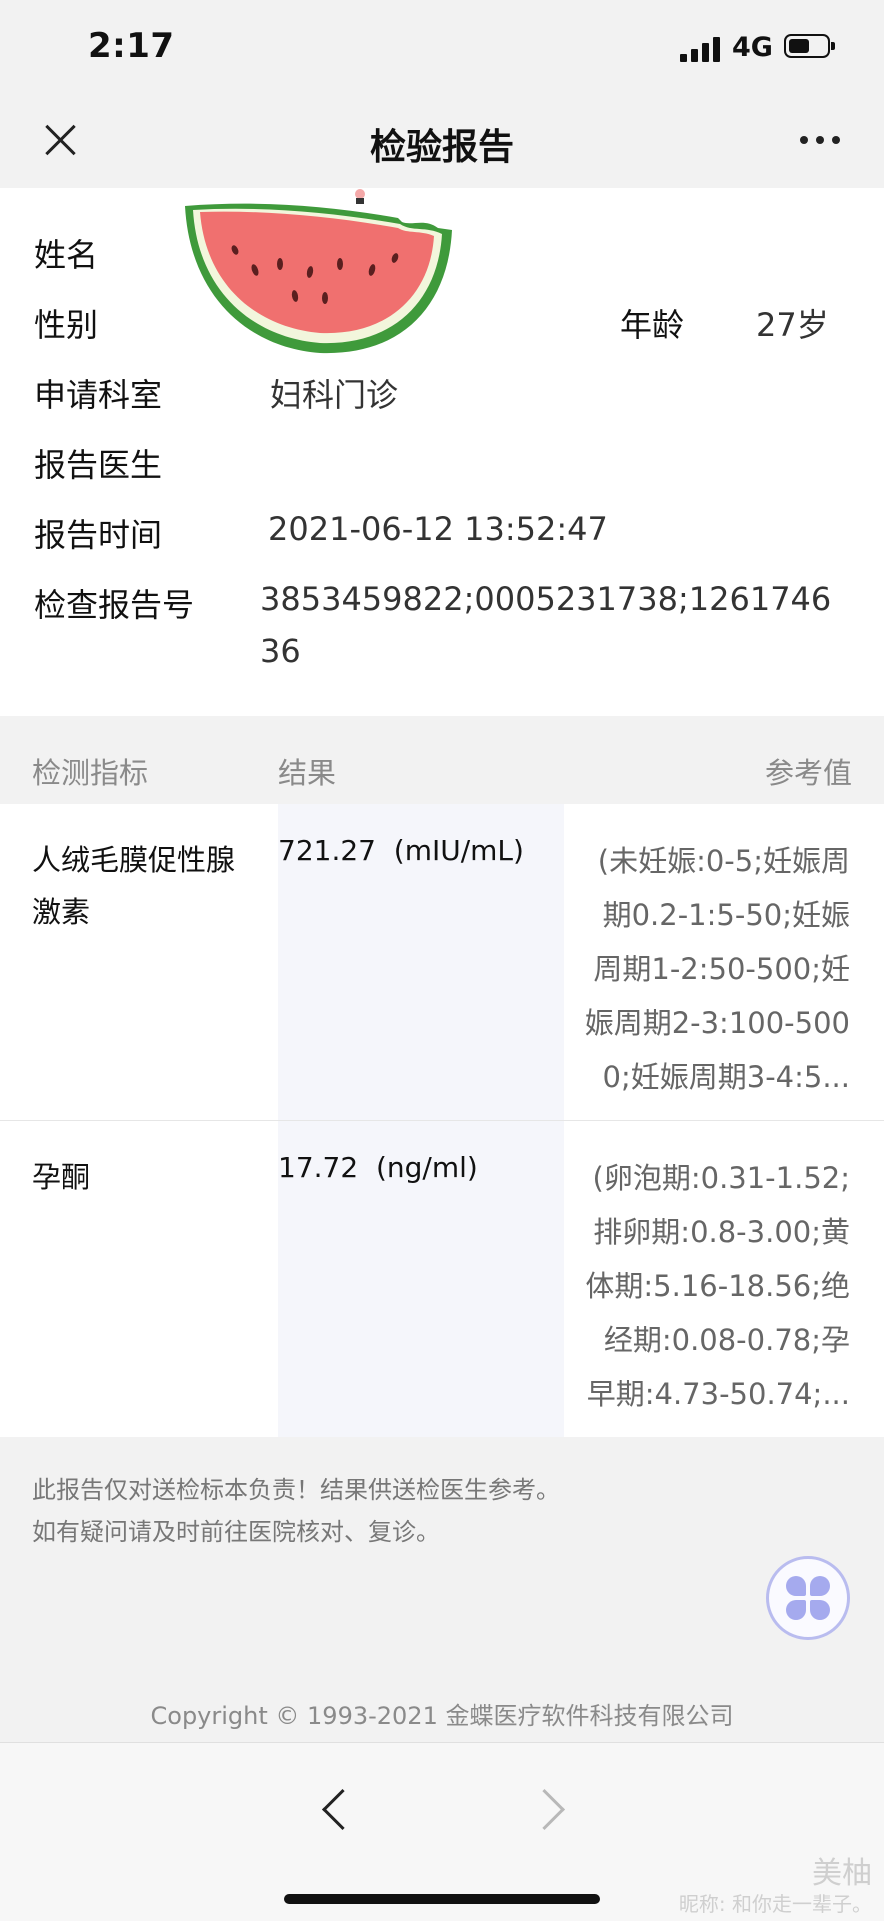 Image resolution: width=884 pixels, height=1921 pixels. I want to click on name-label: 姓名, so click(66, 255).